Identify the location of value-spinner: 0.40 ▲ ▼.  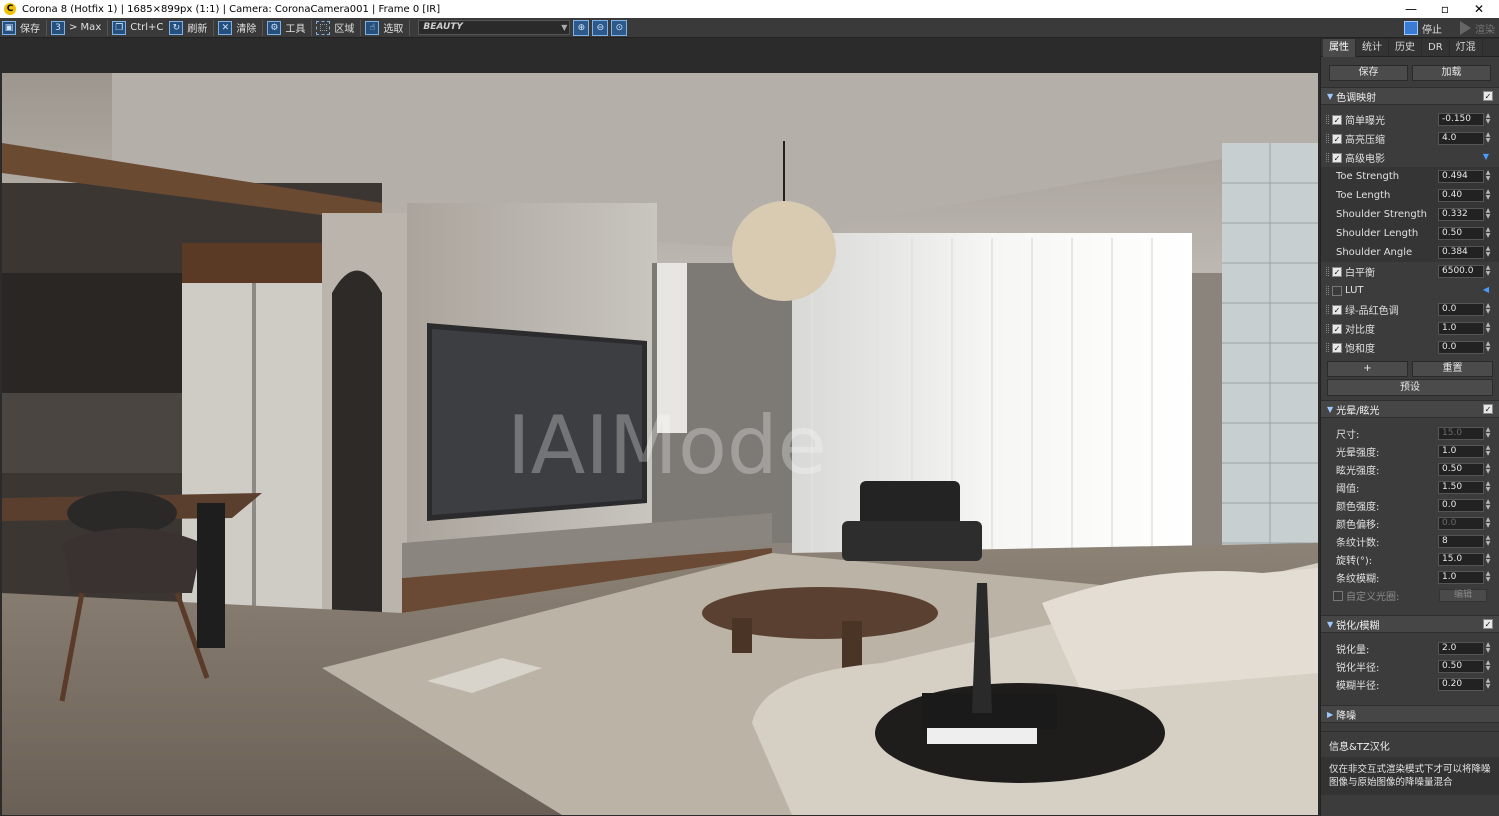
(1465, 195).